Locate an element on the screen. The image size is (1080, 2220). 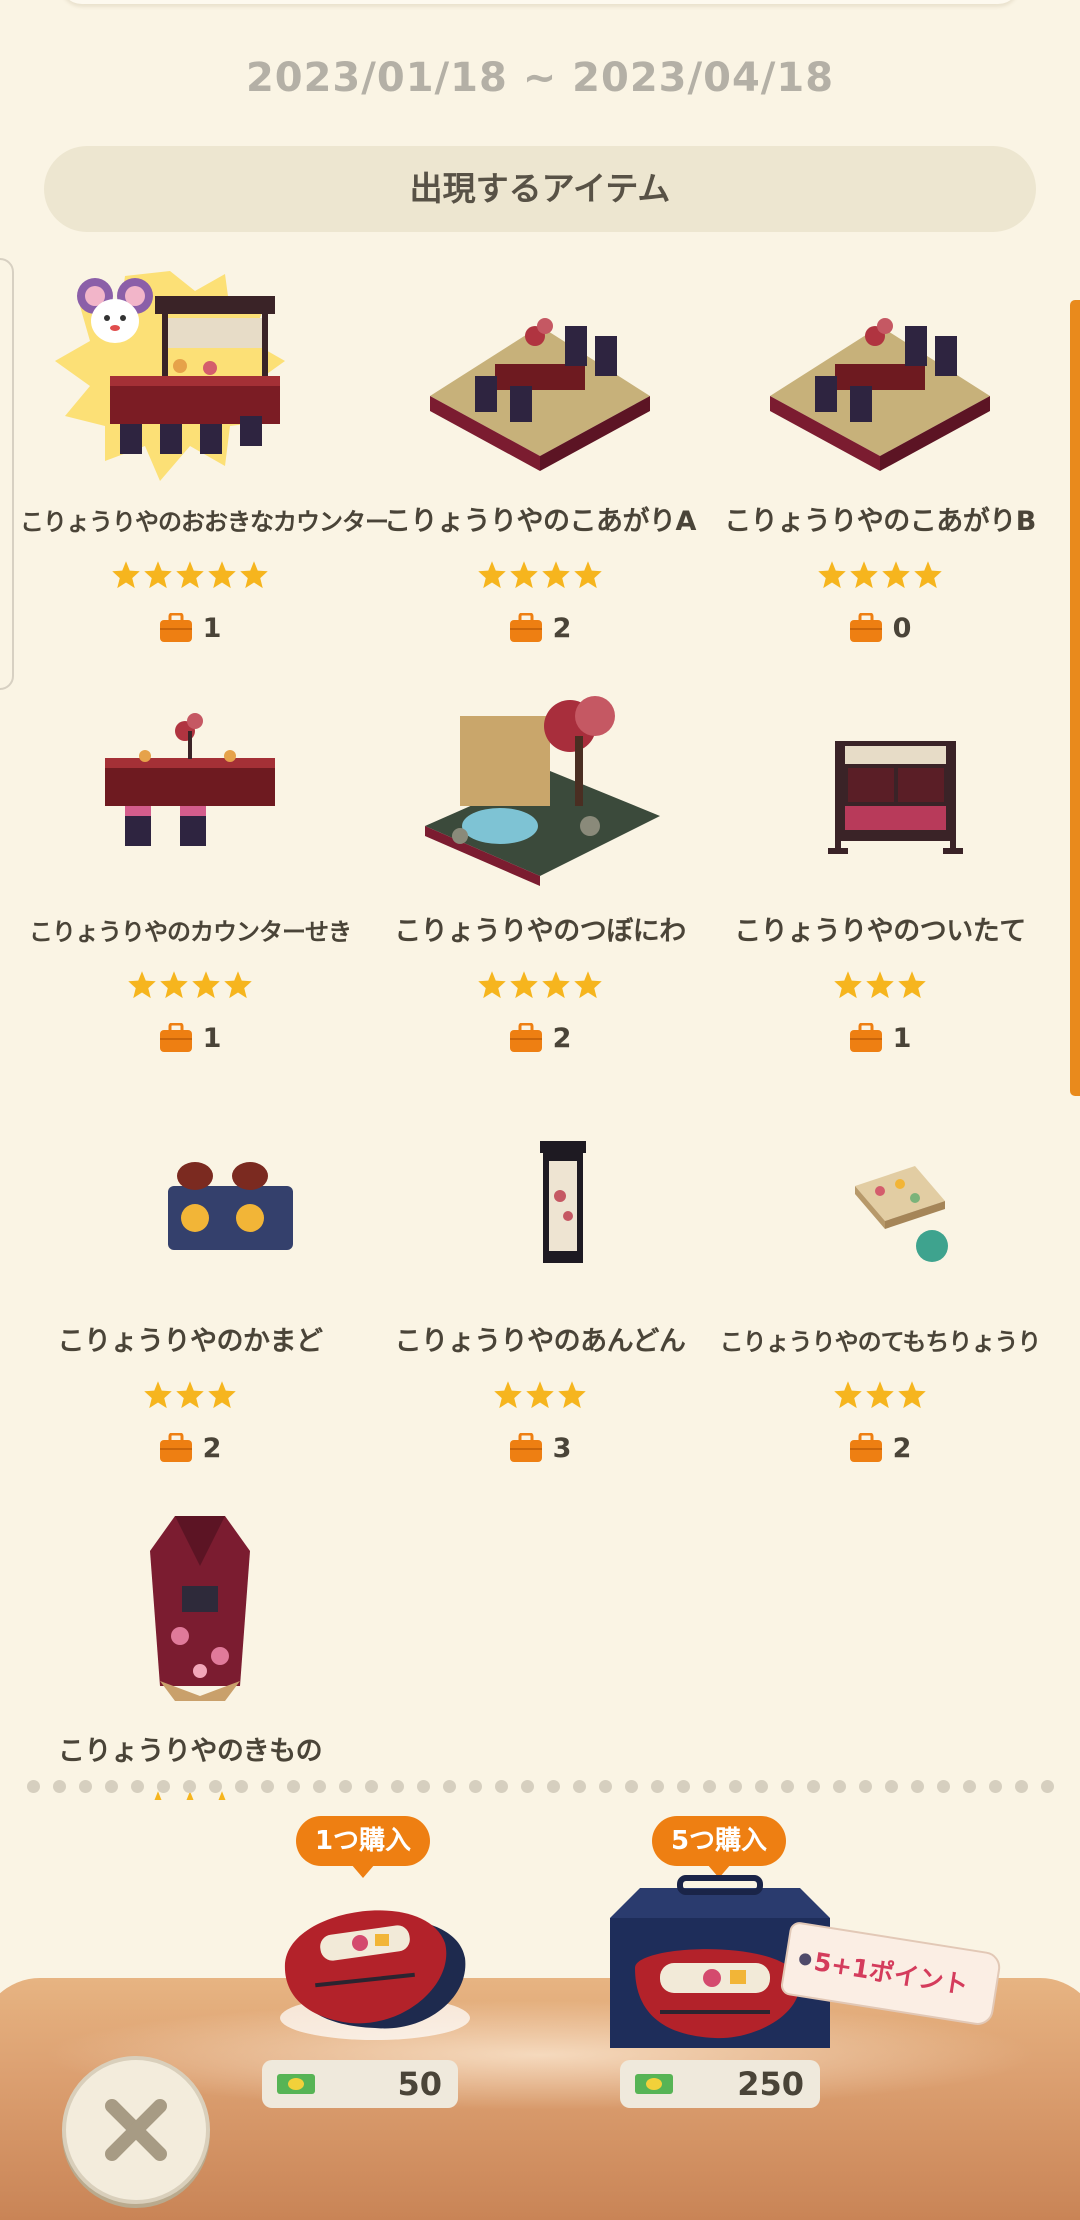
item-name: こりょうりやのこあがりB is located at coordinates (880, 521).